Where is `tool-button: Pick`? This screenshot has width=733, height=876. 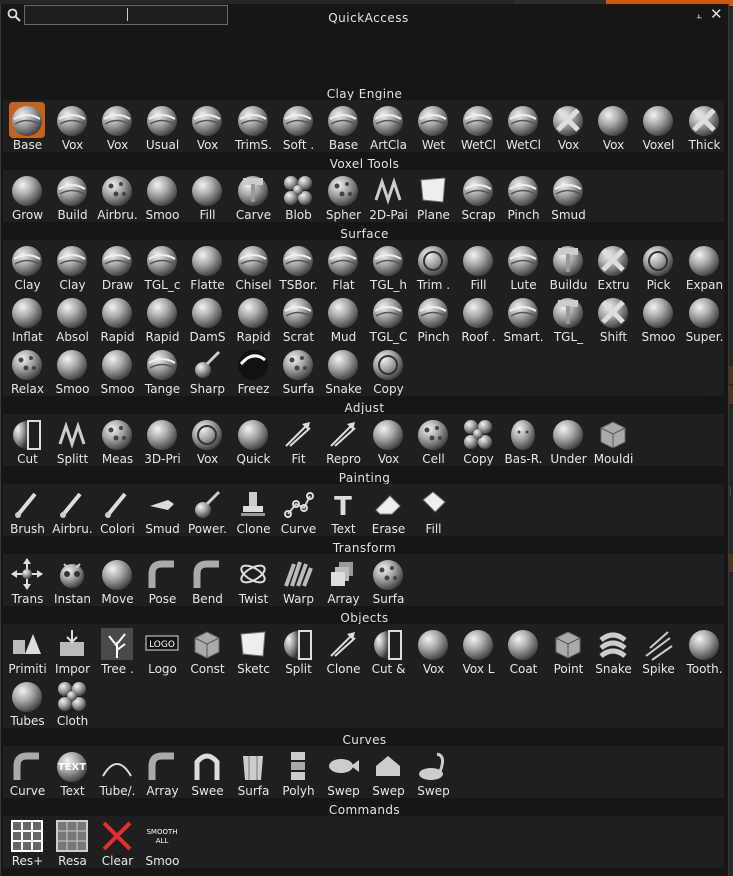
tool-button: Pick is located at coordinates (657, 268).